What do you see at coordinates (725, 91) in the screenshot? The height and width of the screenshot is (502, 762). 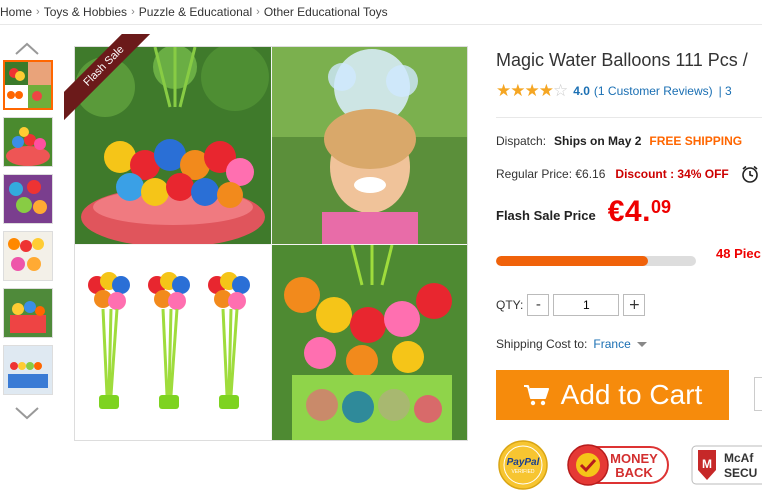 I see `rating-more: | 3` at bounding box center [725, 91].